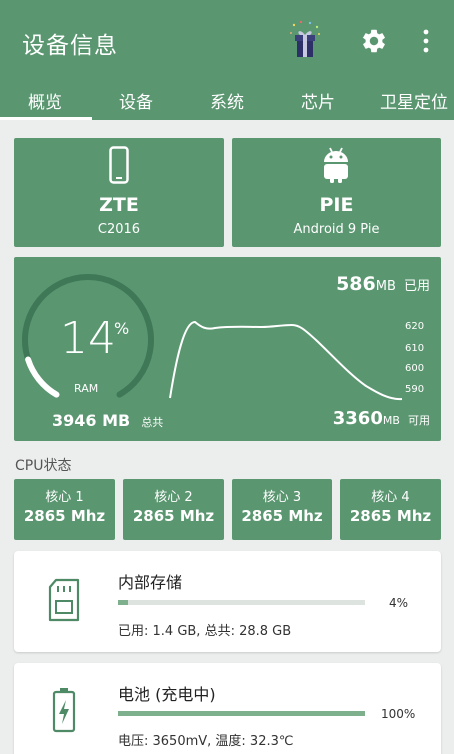  Describe the element at coordinates (336, 192) in the screenshot. I see `os-card: PIE Android 9 Pie` at that location.